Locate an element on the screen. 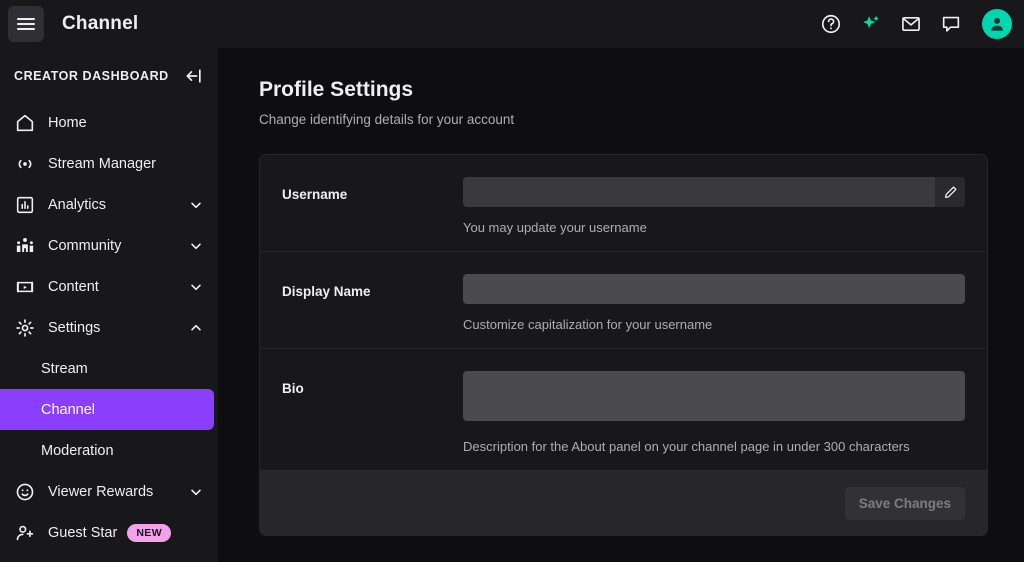 The height and width of the screenshot is (562, 1024). sidebar-label-community: Community is located at coordinates (85, 245).